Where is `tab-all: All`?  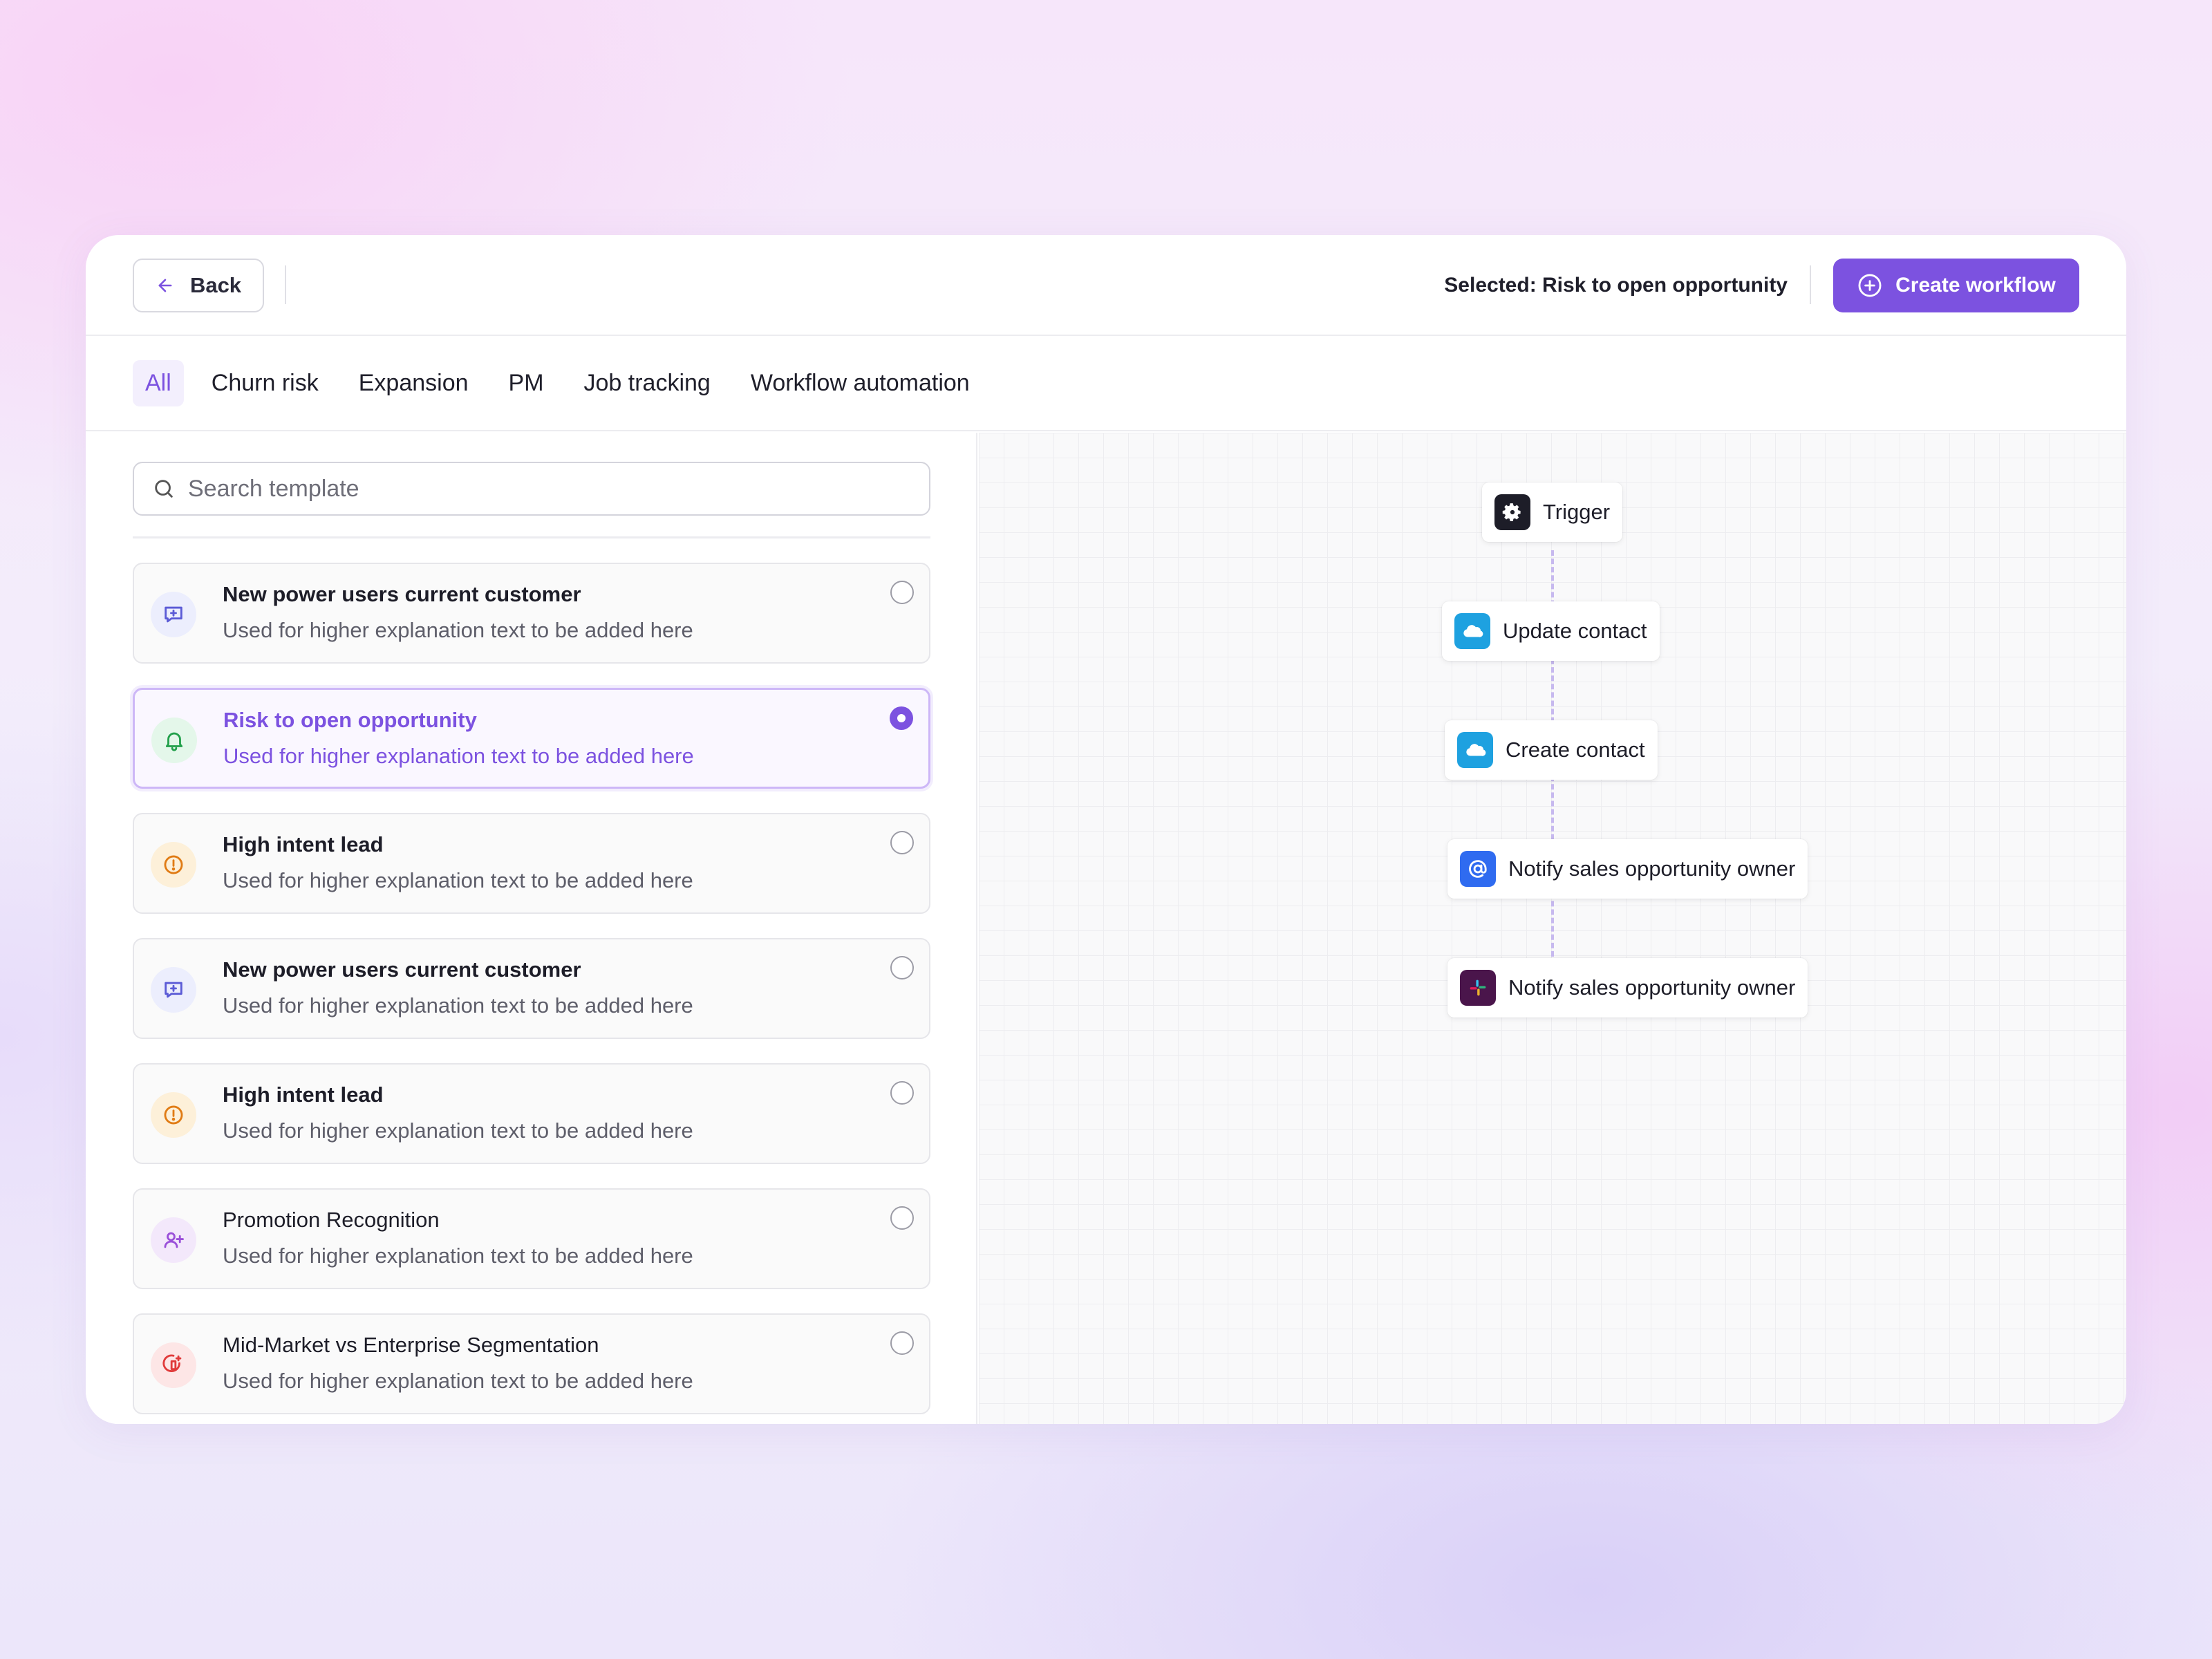 tab-all: All is located at coordinates (158, 383).